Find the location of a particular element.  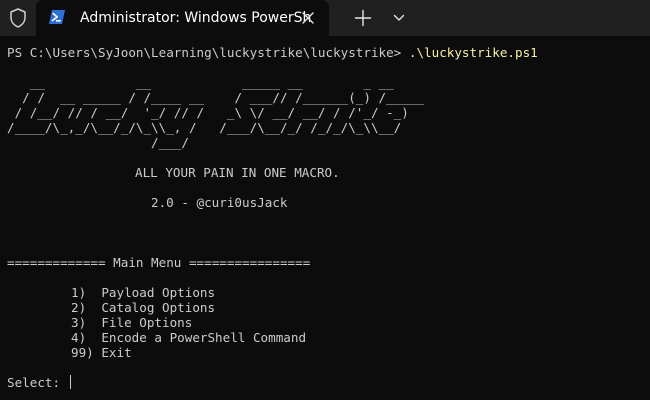

select-line: Select: is located at coordinates (327, 382).